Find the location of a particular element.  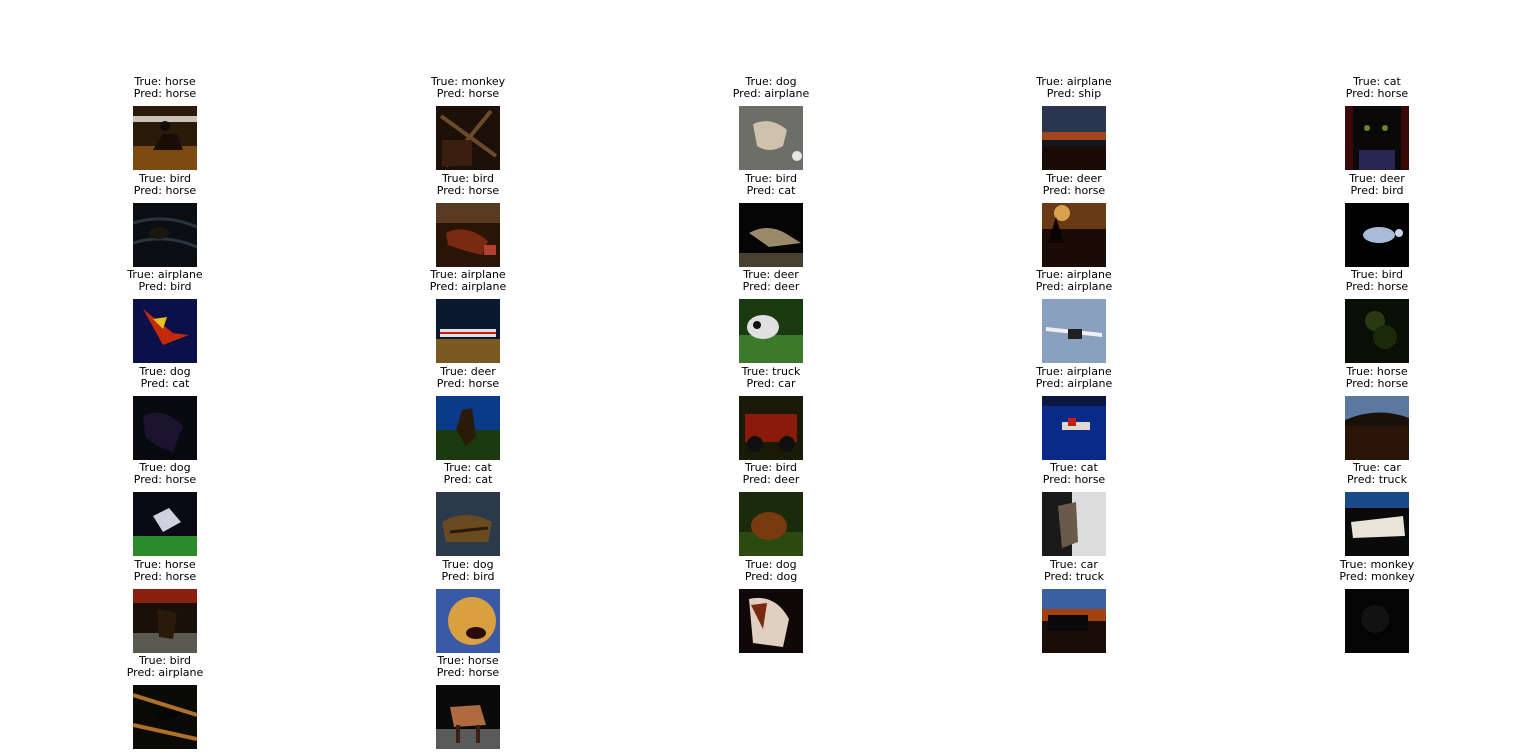

prediction-panel: True: cat Pred: cat is located at coordinates (468, 474).